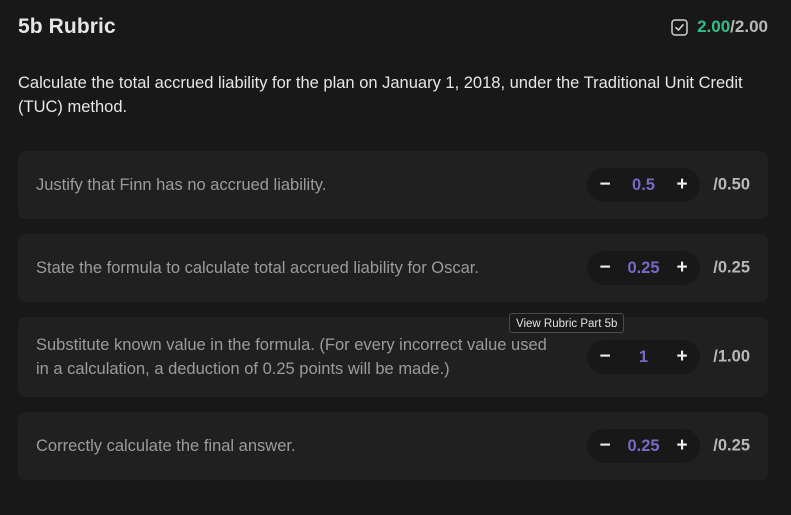 This screenshot has width=791, height=515. I want to click on max-points: /1.00, so click(731, 356).